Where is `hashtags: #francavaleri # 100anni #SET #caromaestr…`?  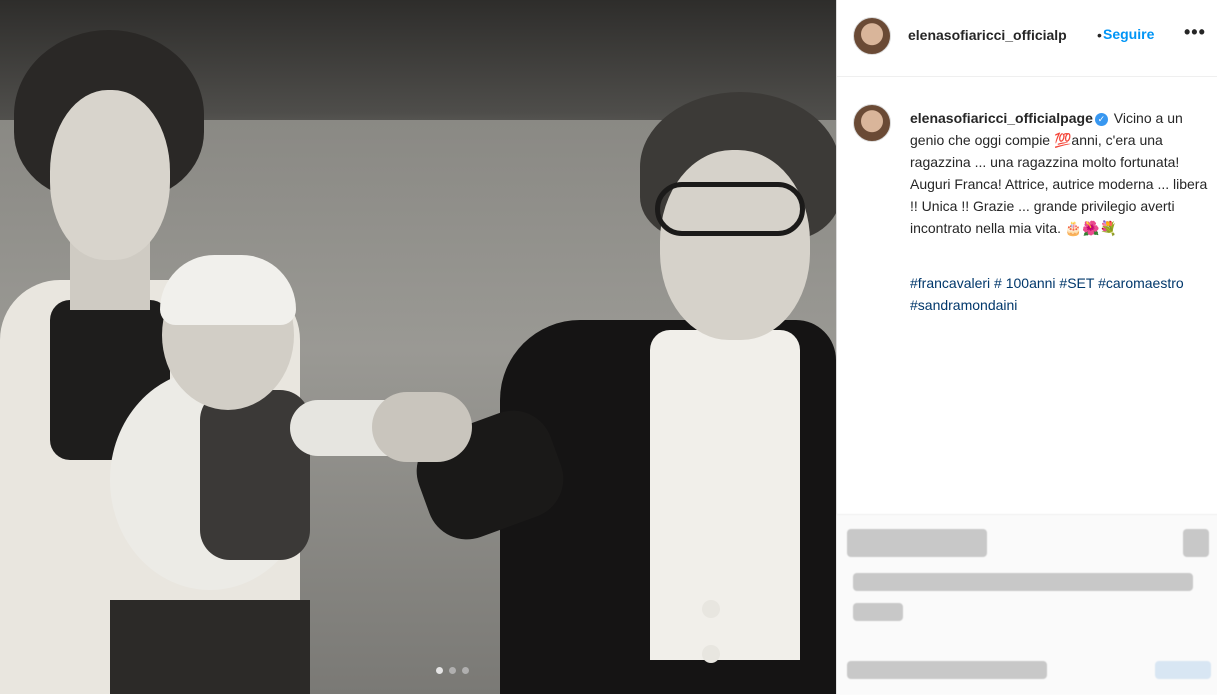
hashtags: #francavaleri # 100anni #SET #caromaestr… is located at coordinates (1060, 294).